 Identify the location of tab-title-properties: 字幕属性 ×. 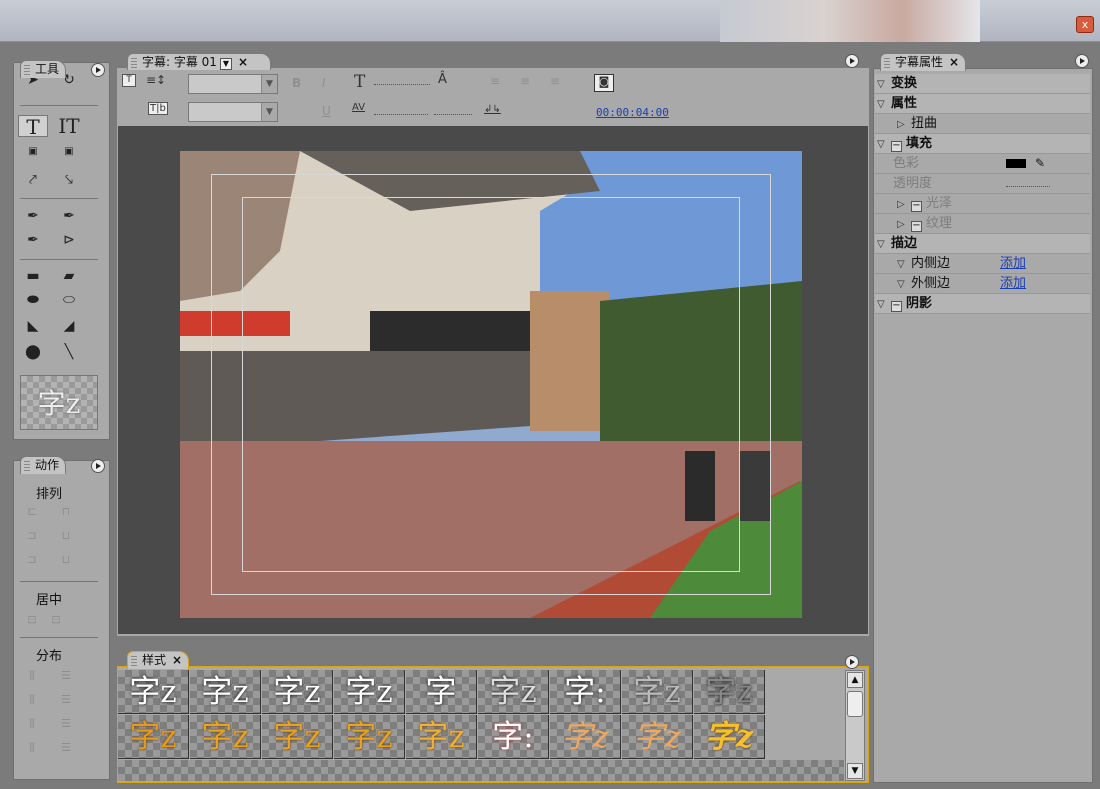
(923, 62).